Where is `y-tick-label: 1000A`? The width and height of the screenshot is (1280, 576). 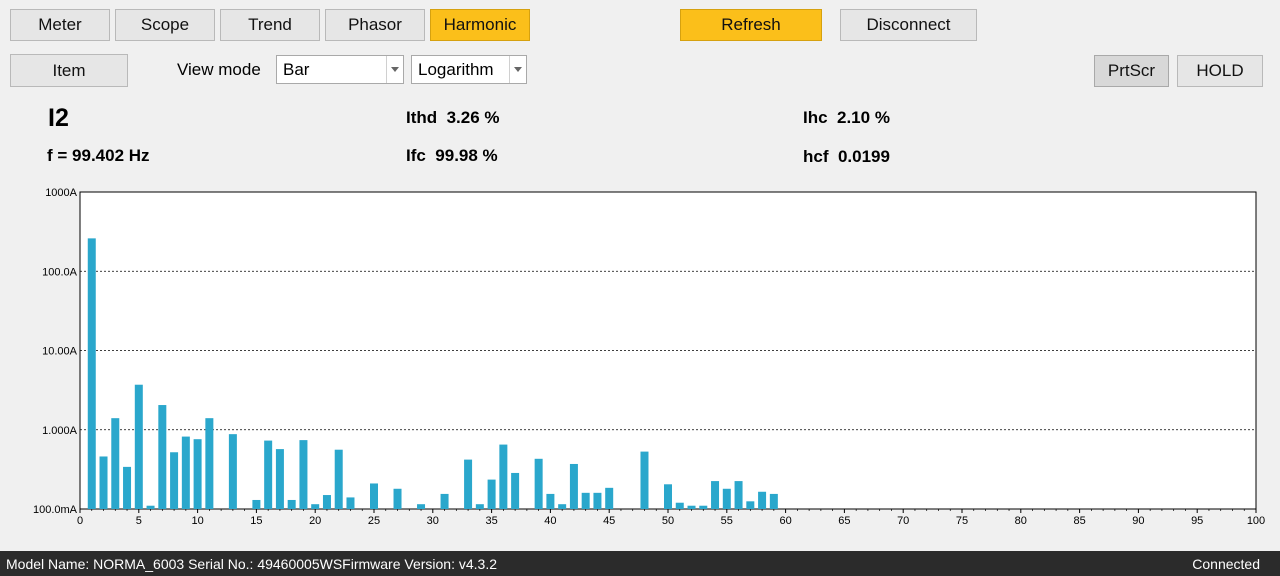
y-tick-label: 1000A is located at coordinates (61, 193).